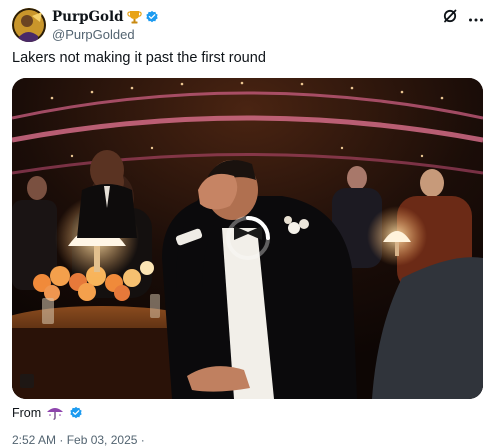  I want to click on grok-icon, so click(450, 18).